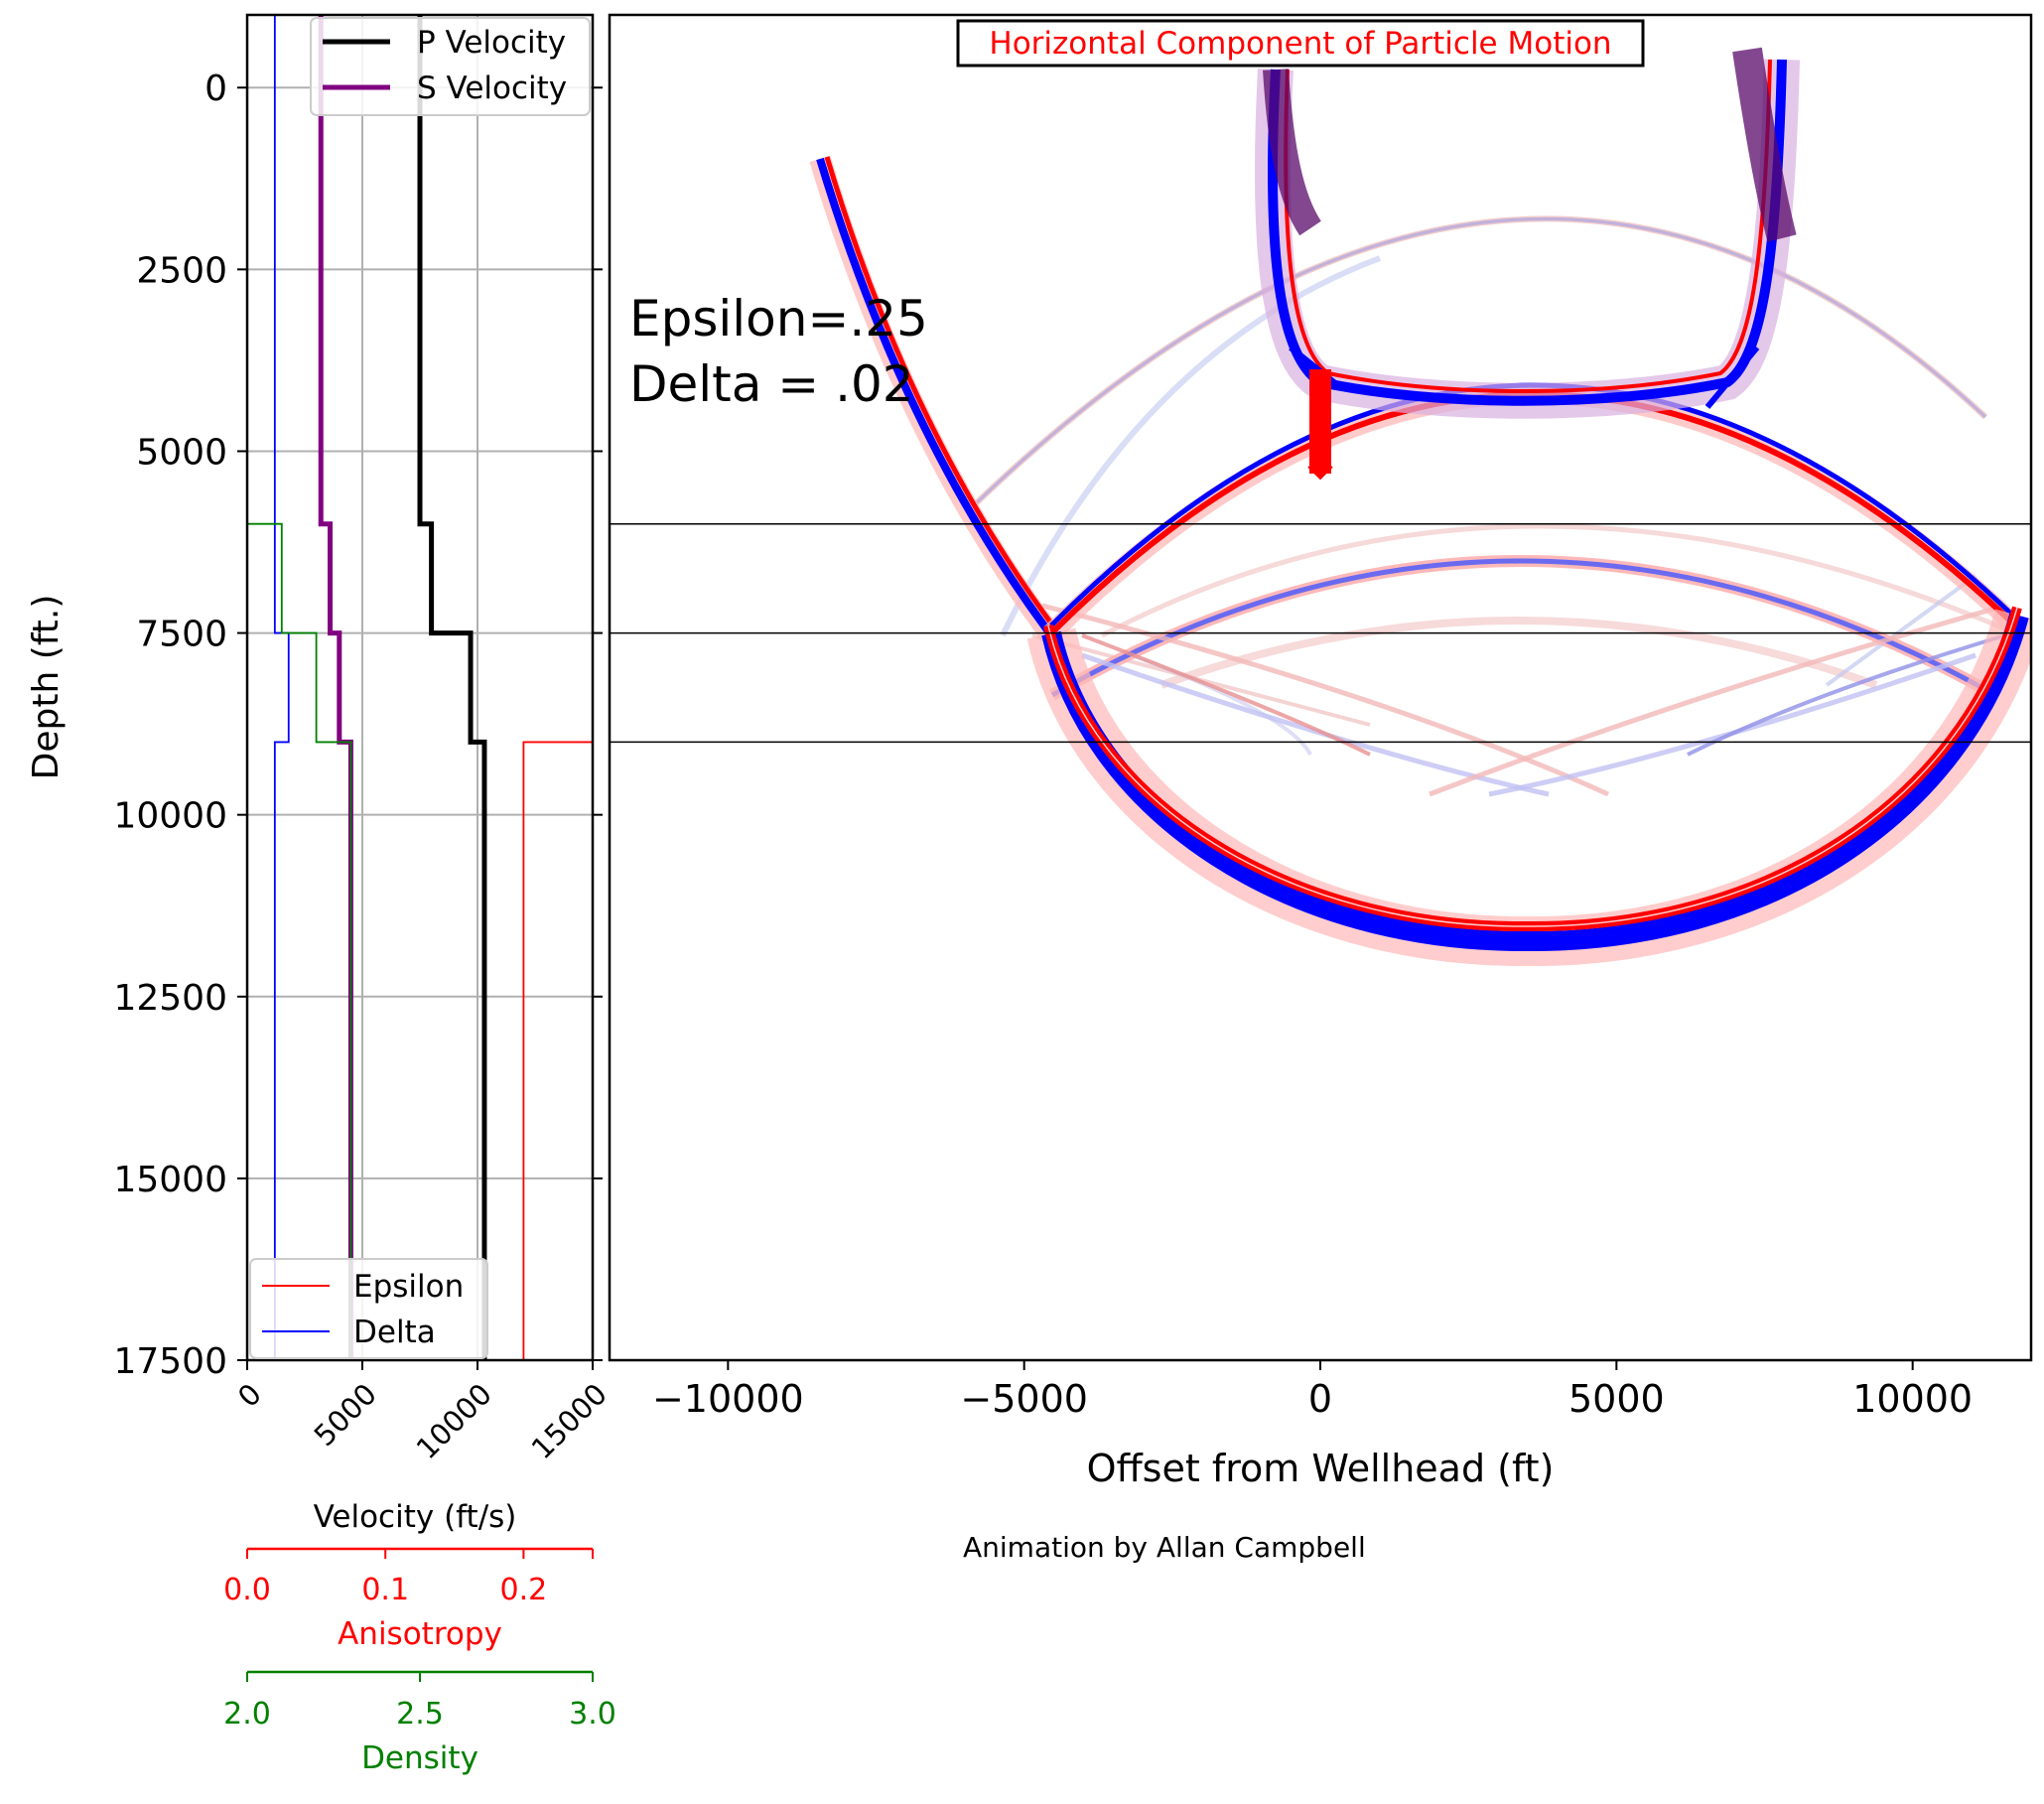 This screenshot has width=2044, height=1804. Describe the element at coordinates (1320, 1399) in the screenshot. I see `offset-tick-label: 0` at that location.